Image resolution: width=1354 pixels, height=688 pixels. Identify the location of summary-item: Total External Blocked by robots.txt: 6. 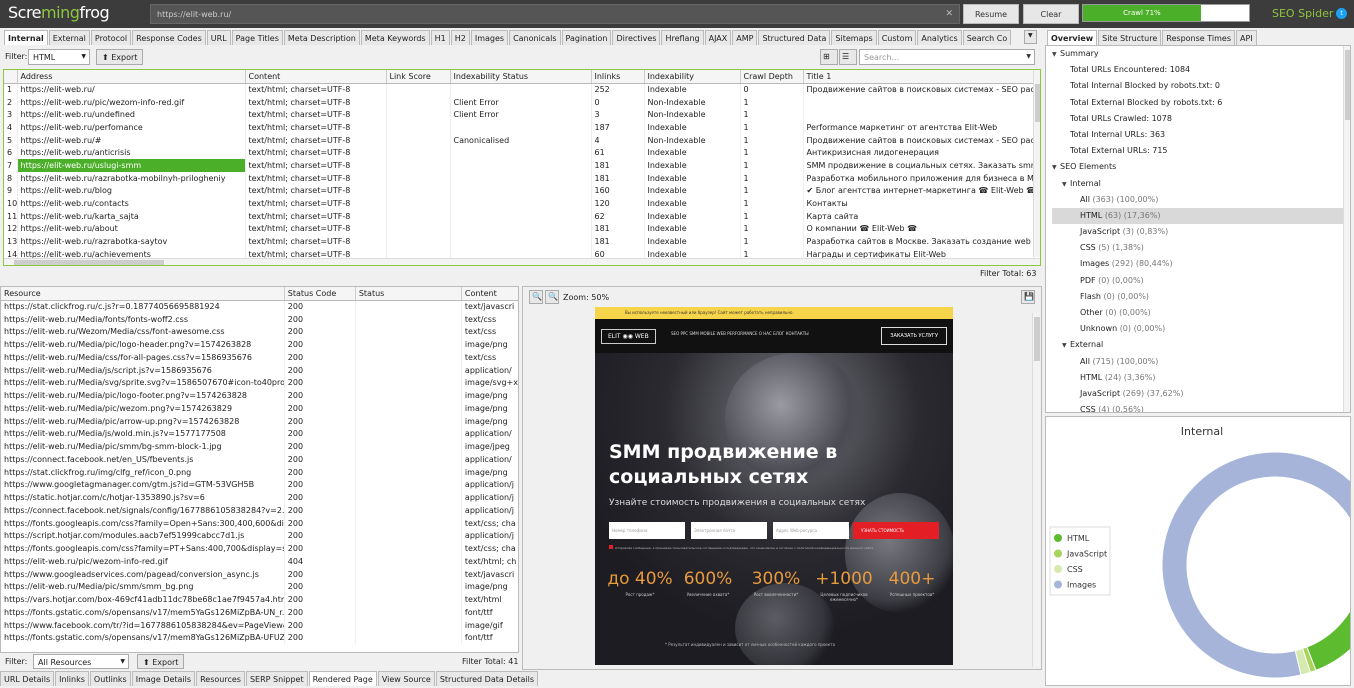
(1201, 103).